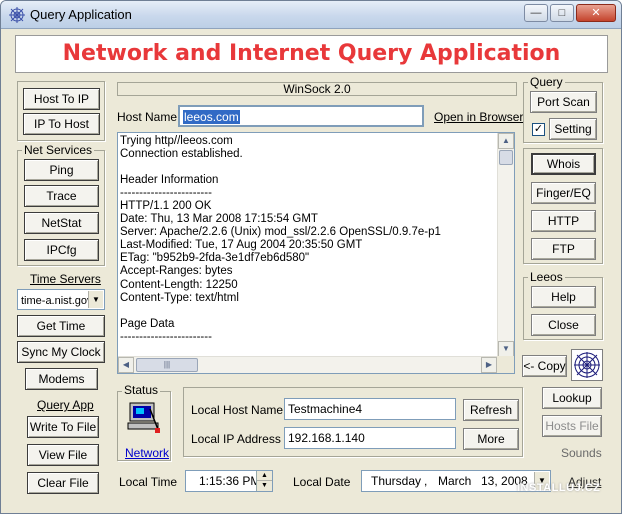 The width and height of the screenshot is (622, 514). I want to click on help-button: Help, so click(563, 297).